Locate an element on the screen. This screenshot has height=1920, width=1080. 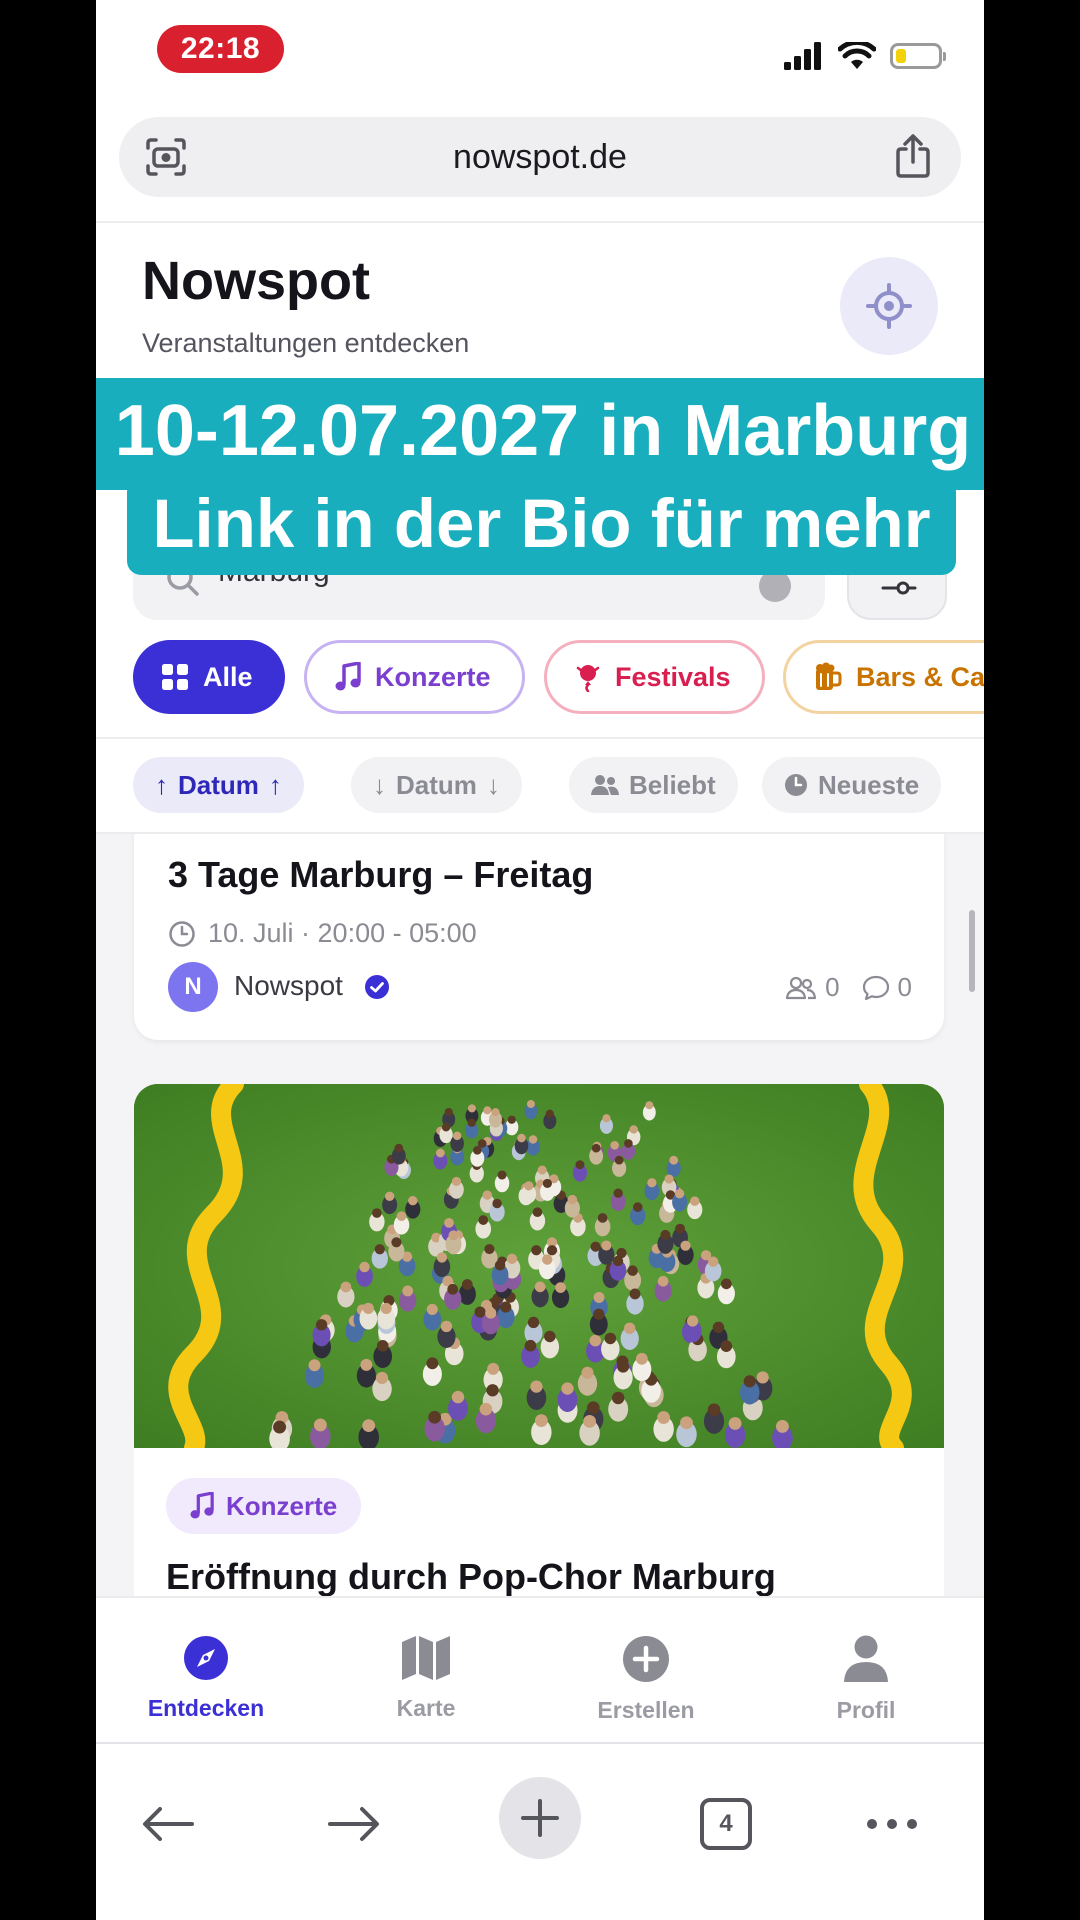
battery-icon is located at coordinates (918, 56).